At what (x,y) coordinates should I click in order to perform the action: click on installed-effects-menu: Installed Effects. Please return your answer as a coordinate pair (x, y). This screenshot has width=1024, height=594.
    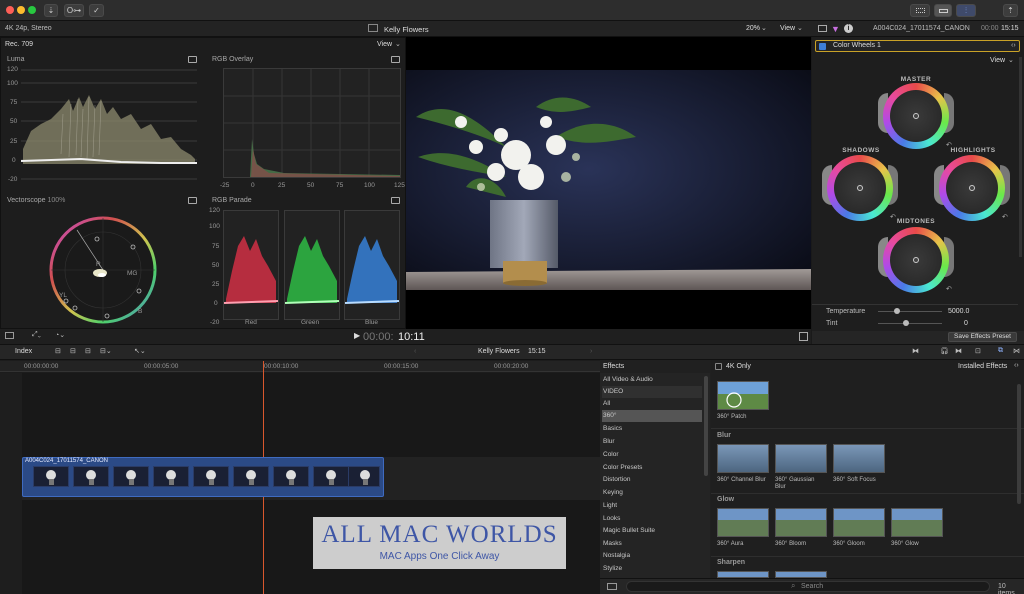
    Looking at the image, I should click on (982, 366).